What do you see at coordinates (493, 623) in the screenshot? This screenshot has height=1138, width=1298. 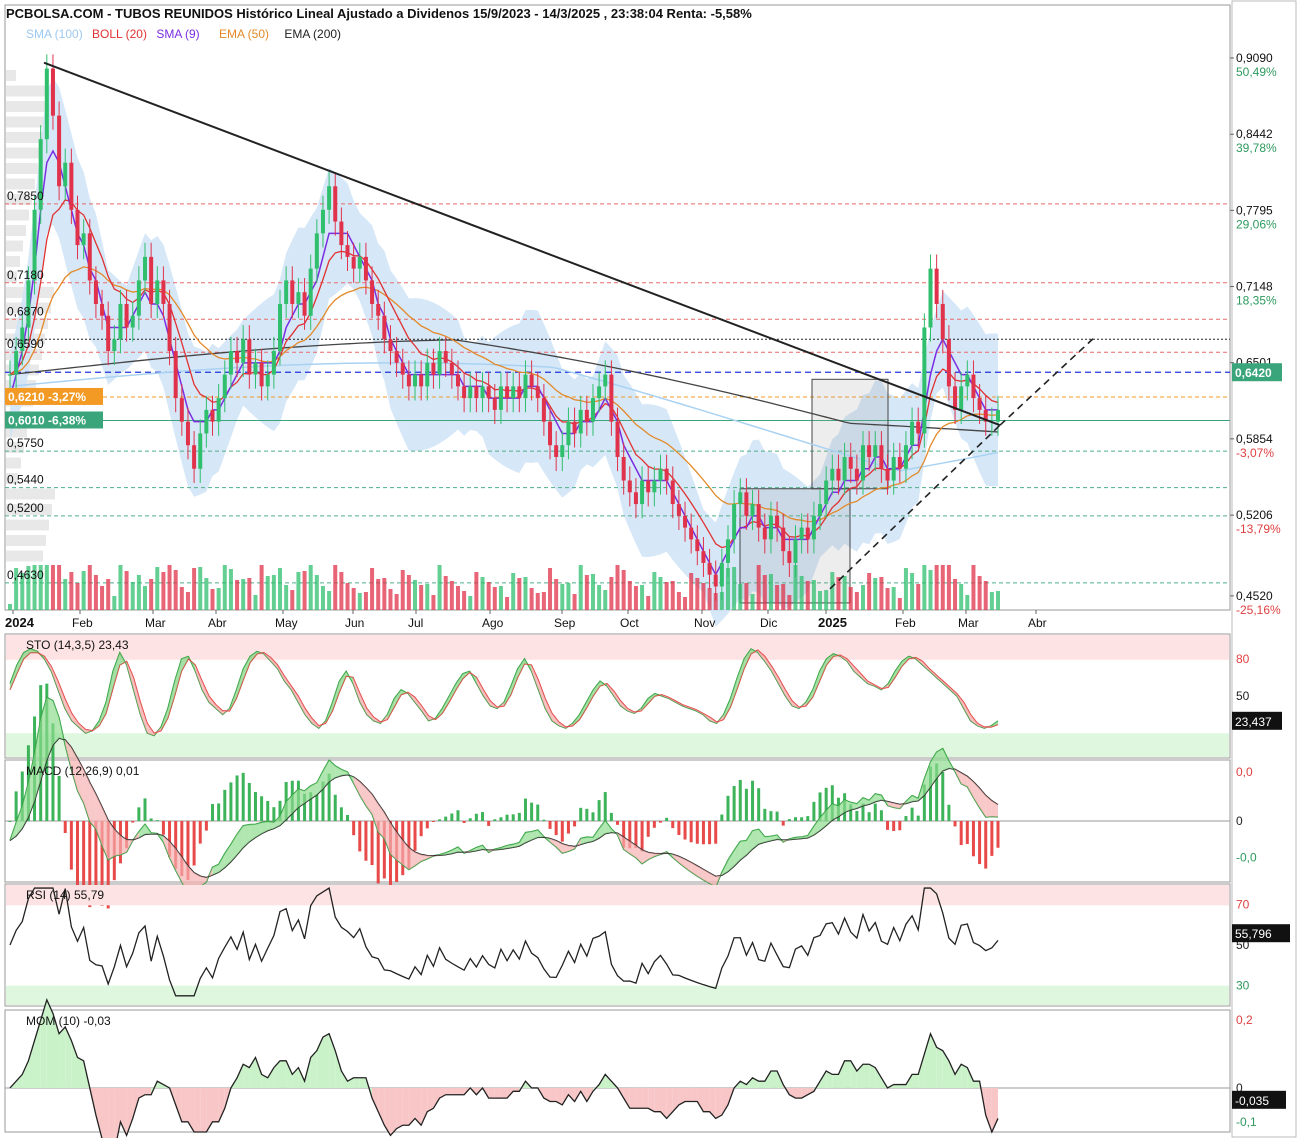 I see `x-axis-label: Ago` at bounding box center [493, 623].